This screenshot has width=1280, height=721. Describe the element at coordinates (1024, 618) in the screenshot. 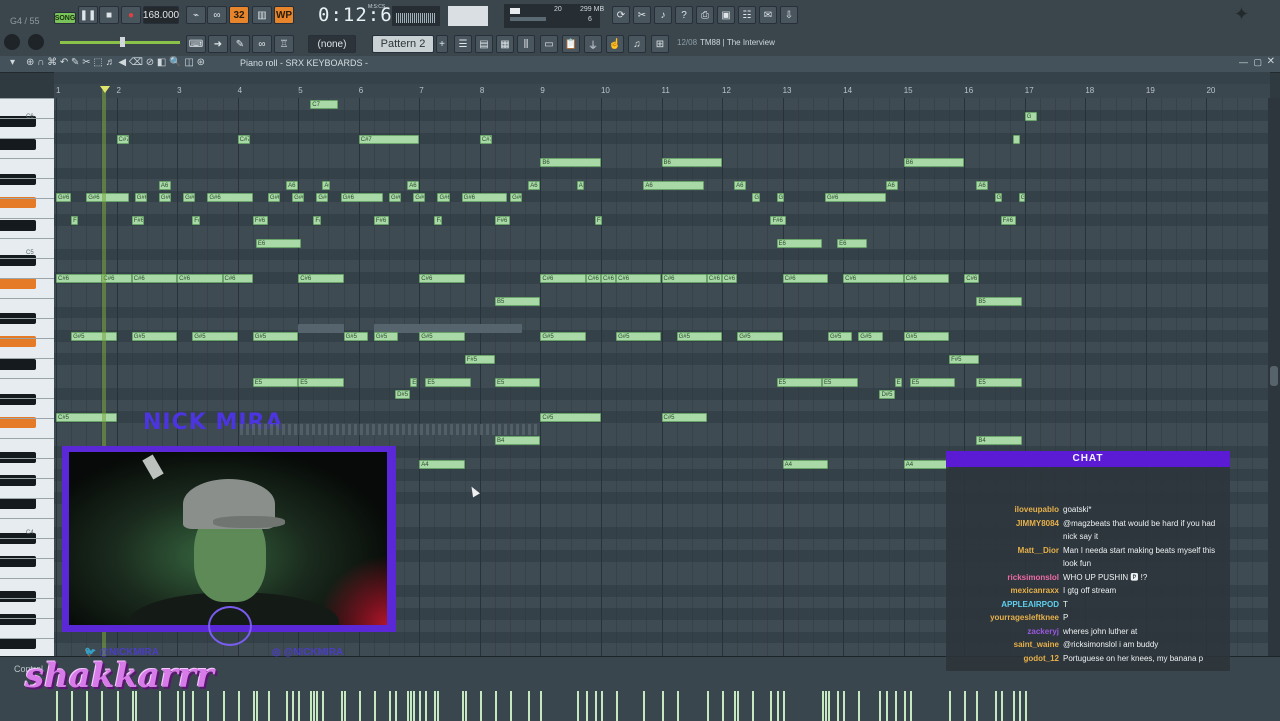

I see `chat-username: yourragesleftknee` at that location.